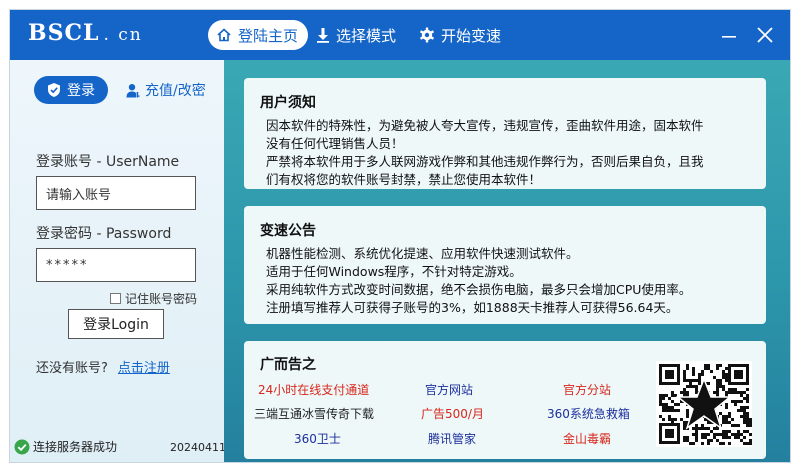 This screenshot has width=800, height=470. I want to click on tab-recharge: 充值/改密, so click(166, 90).